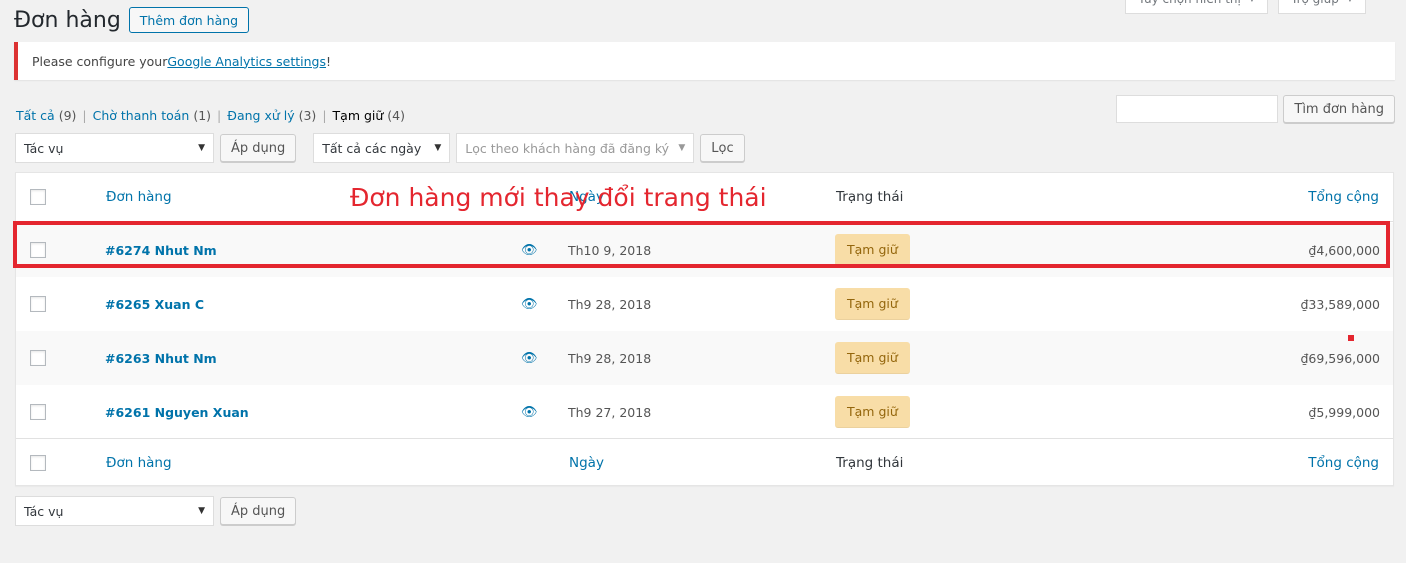  Describe the element at coordinates (704, 462) in the screenshot. I see `table-footer: Đơn hàng Ngày Trạng thái Tổng cộng` at that location.